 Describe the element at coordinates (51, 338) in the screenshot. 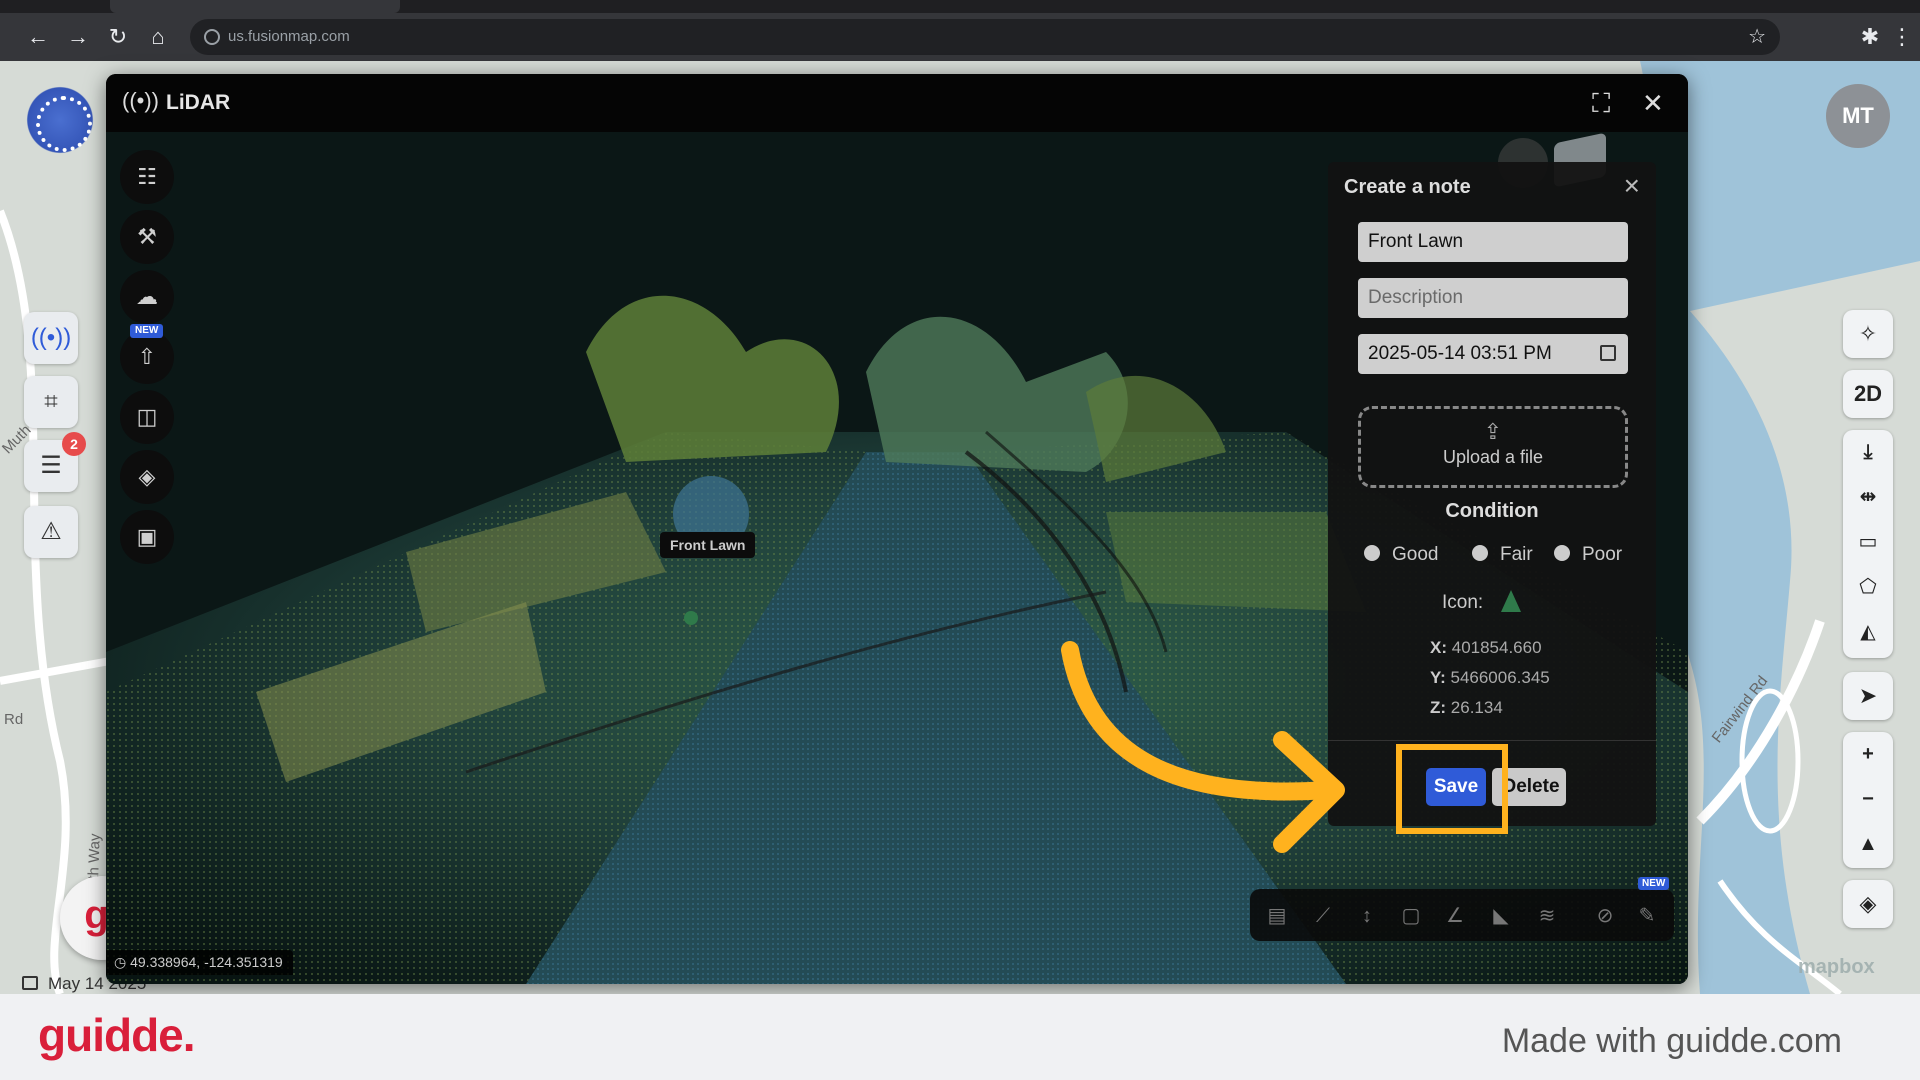

I see `lidar-rail-button: ((•))` at that location.